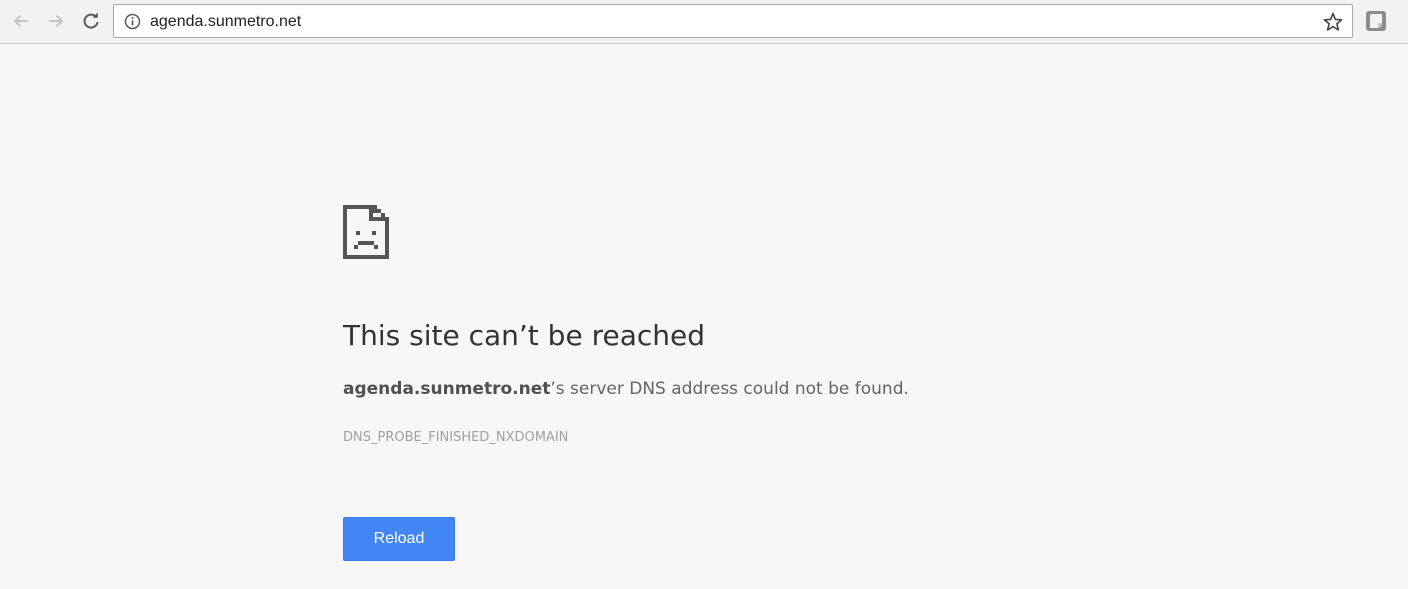 The width and height of the screenshot is (1408, 589). I want to click on url-text: agenda.sunmetro.net, so click(225, 22).